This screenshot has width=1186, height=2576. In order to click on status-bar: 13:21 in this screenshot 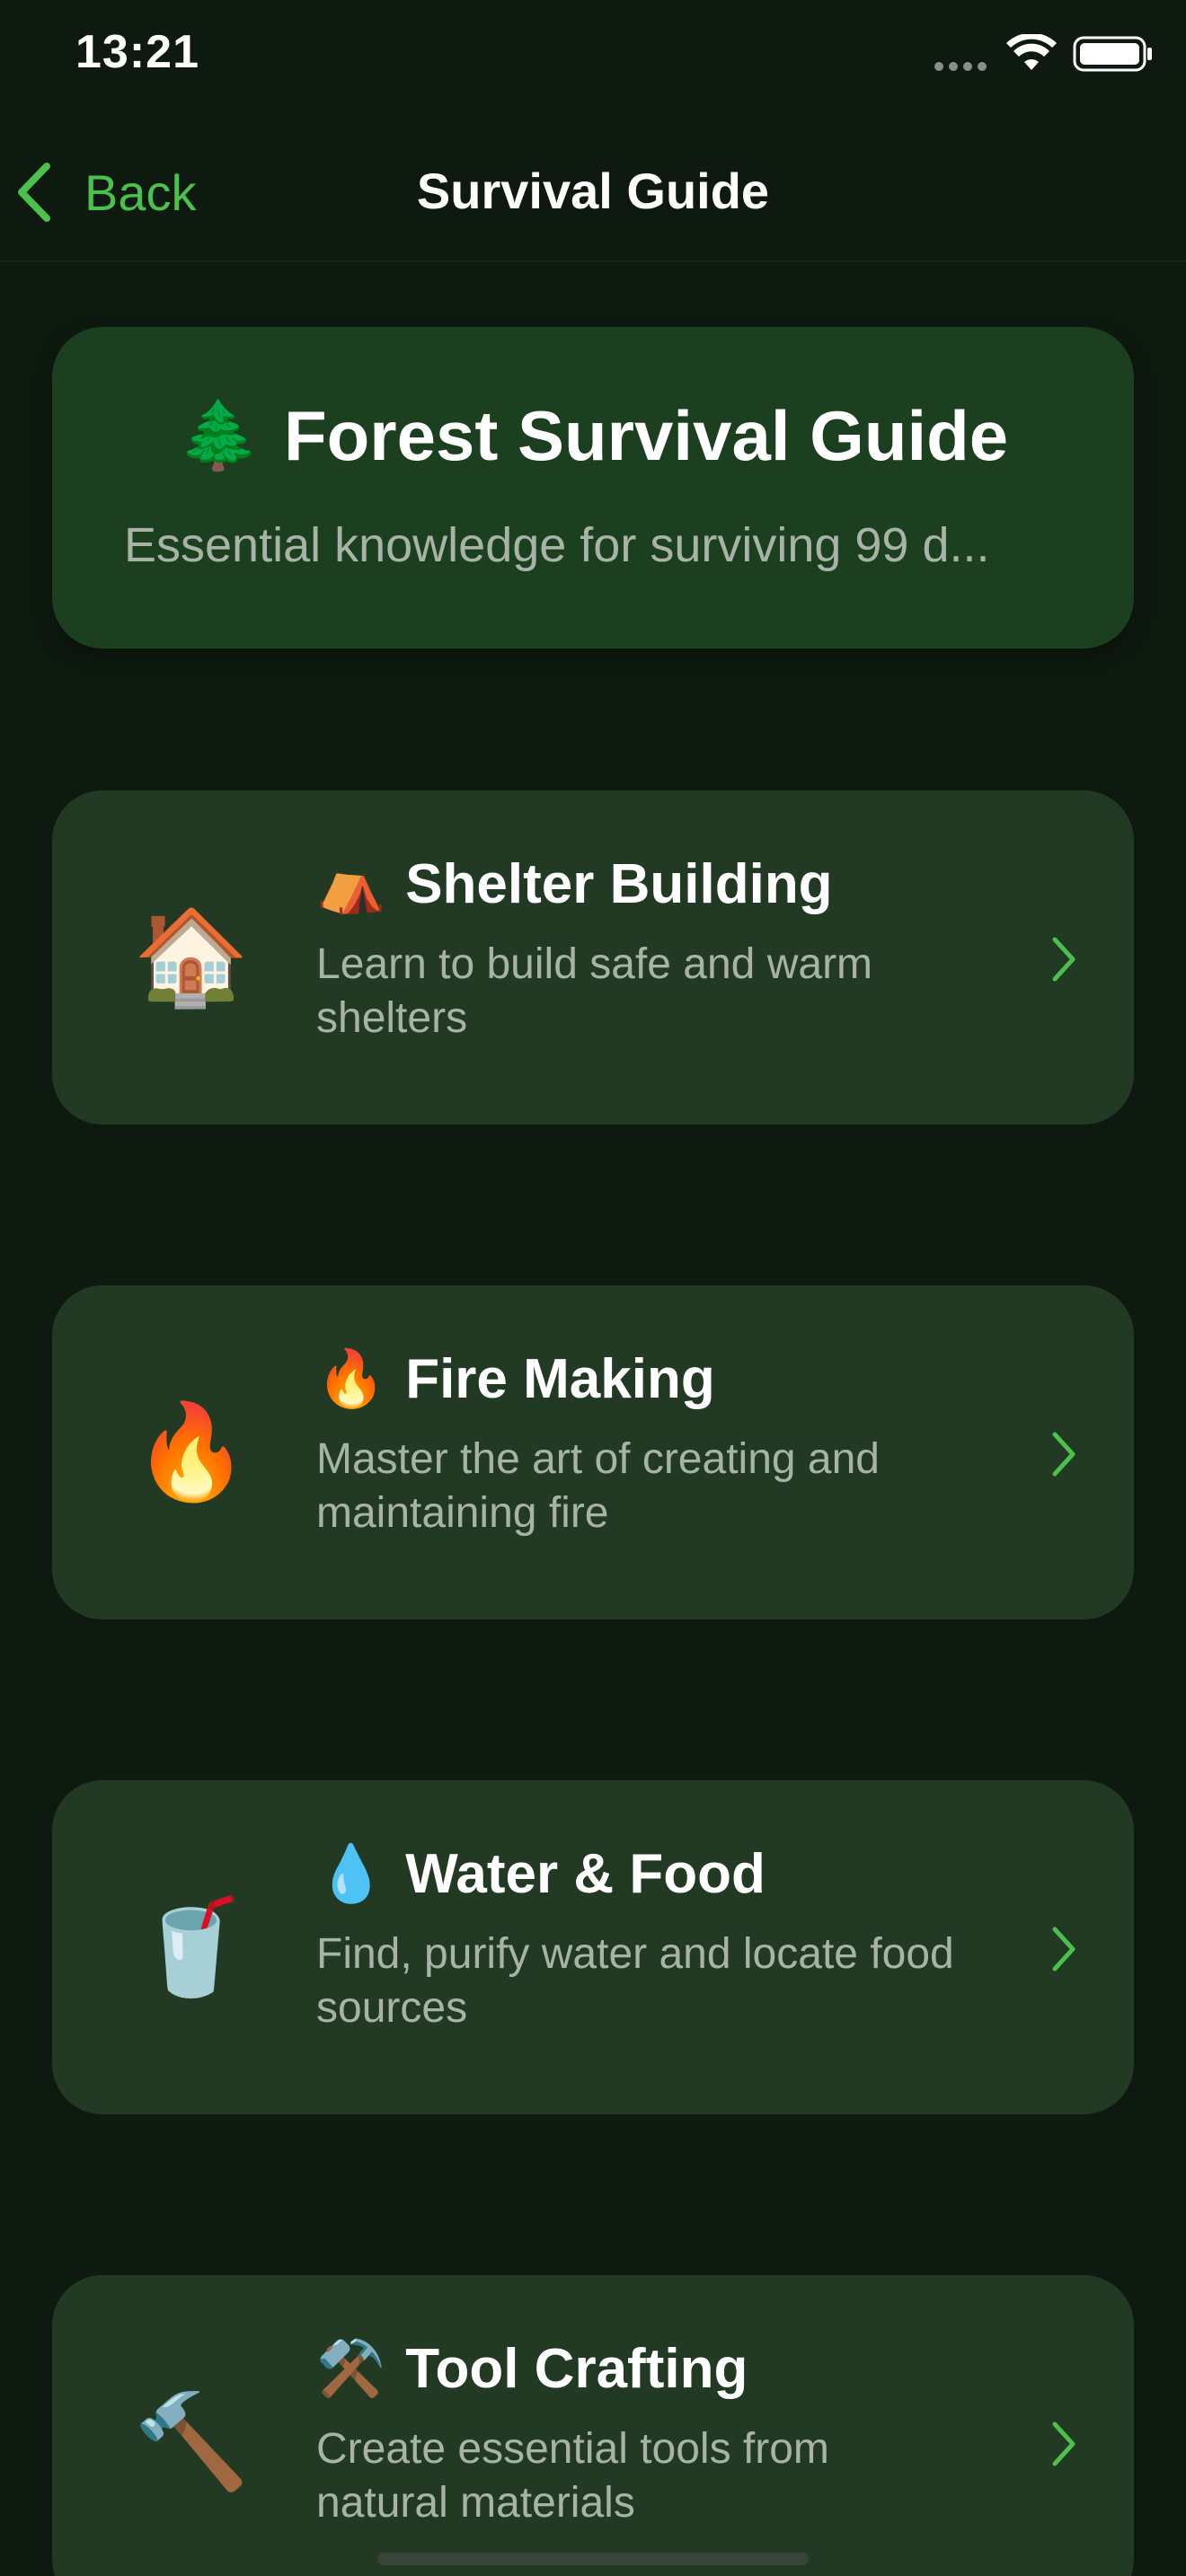, I will do `click(593, 54)`.